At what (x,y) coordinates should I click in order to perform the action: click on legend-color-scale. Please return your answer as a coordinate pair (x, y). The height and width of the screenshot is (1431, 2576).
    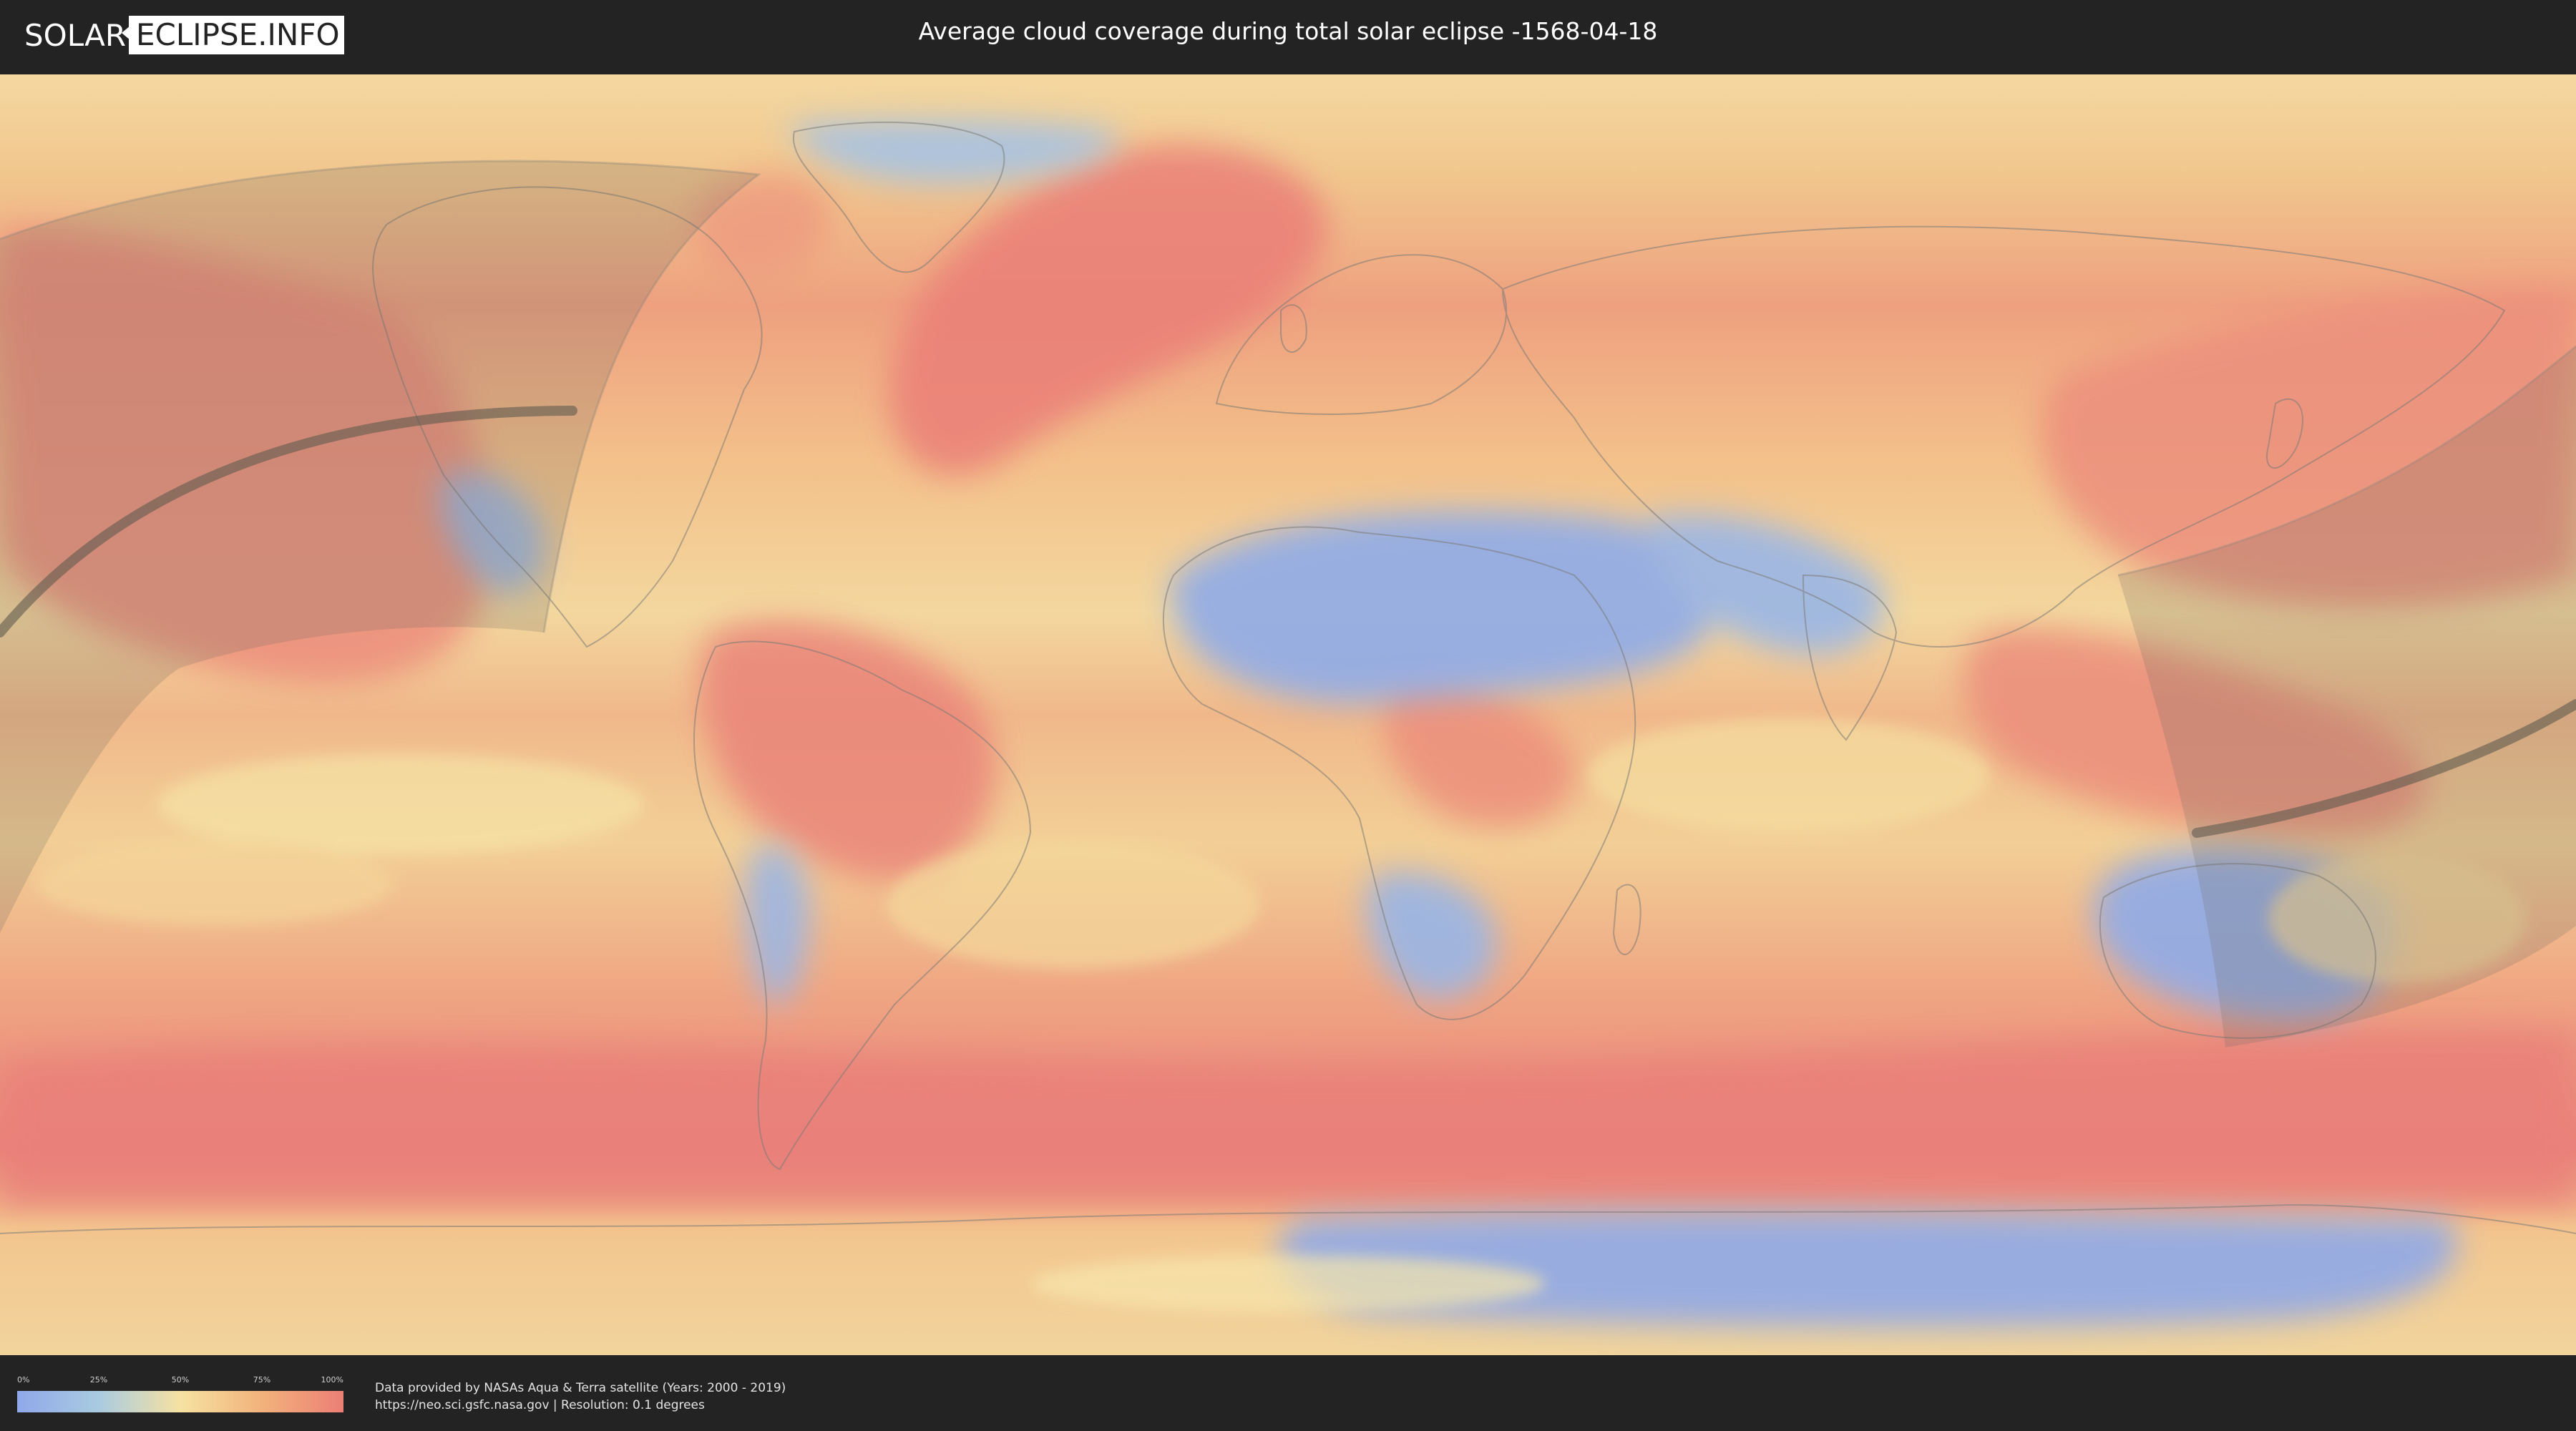
    Looking at the image, I should click on (180, 1402).